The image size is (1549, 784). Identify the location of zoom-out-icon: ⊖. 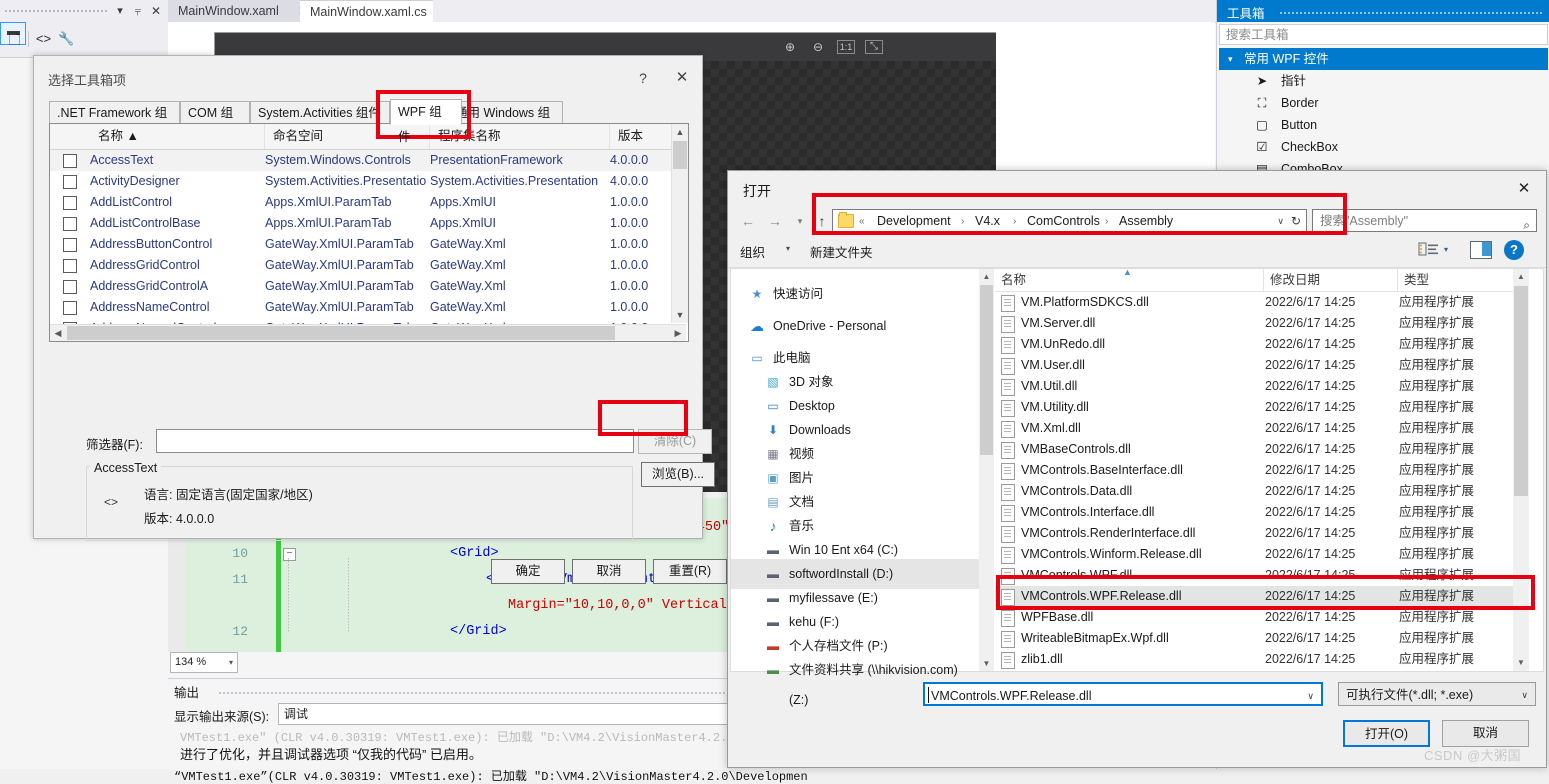
(818, 47).